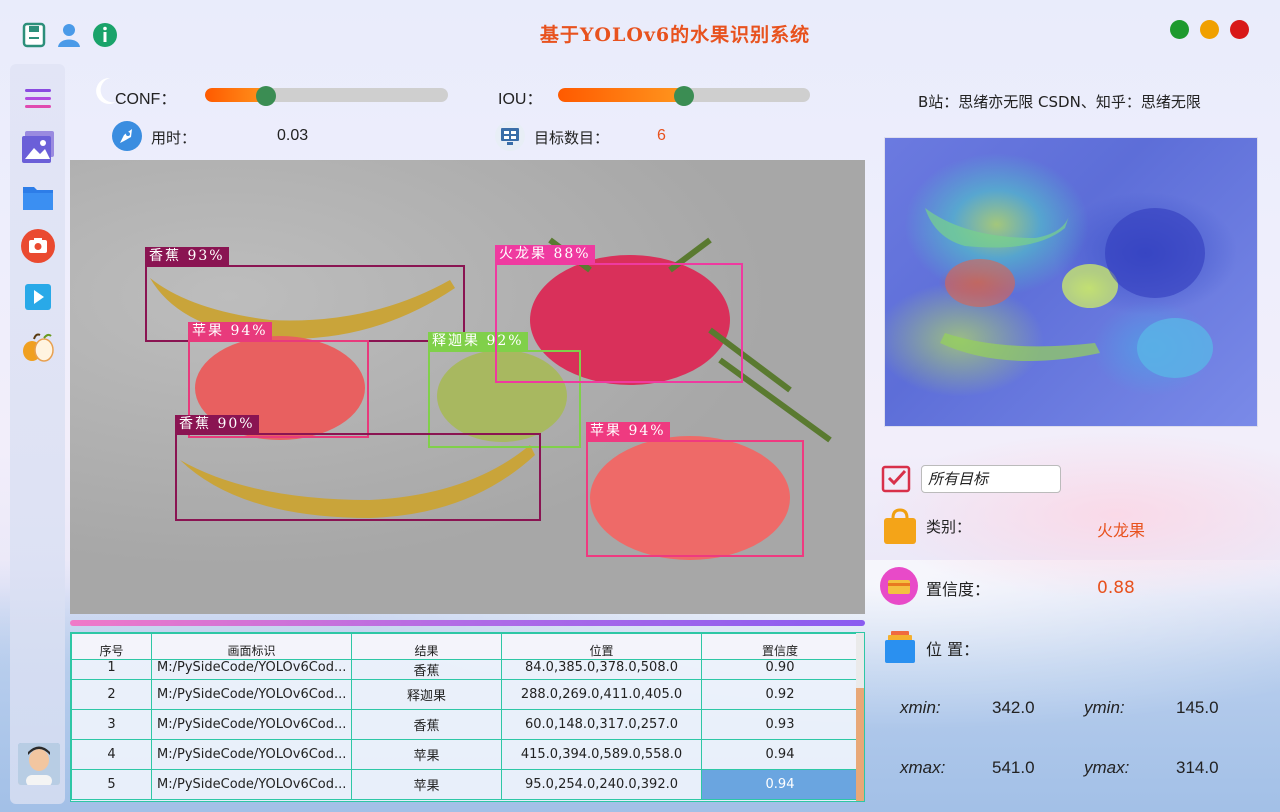 The height and width of the screenshot is (812, 1280). What do you see at coordinates (426, 646) in the screenshot?
I see `column-header-result: 结果` at bounding box center [426, 646].